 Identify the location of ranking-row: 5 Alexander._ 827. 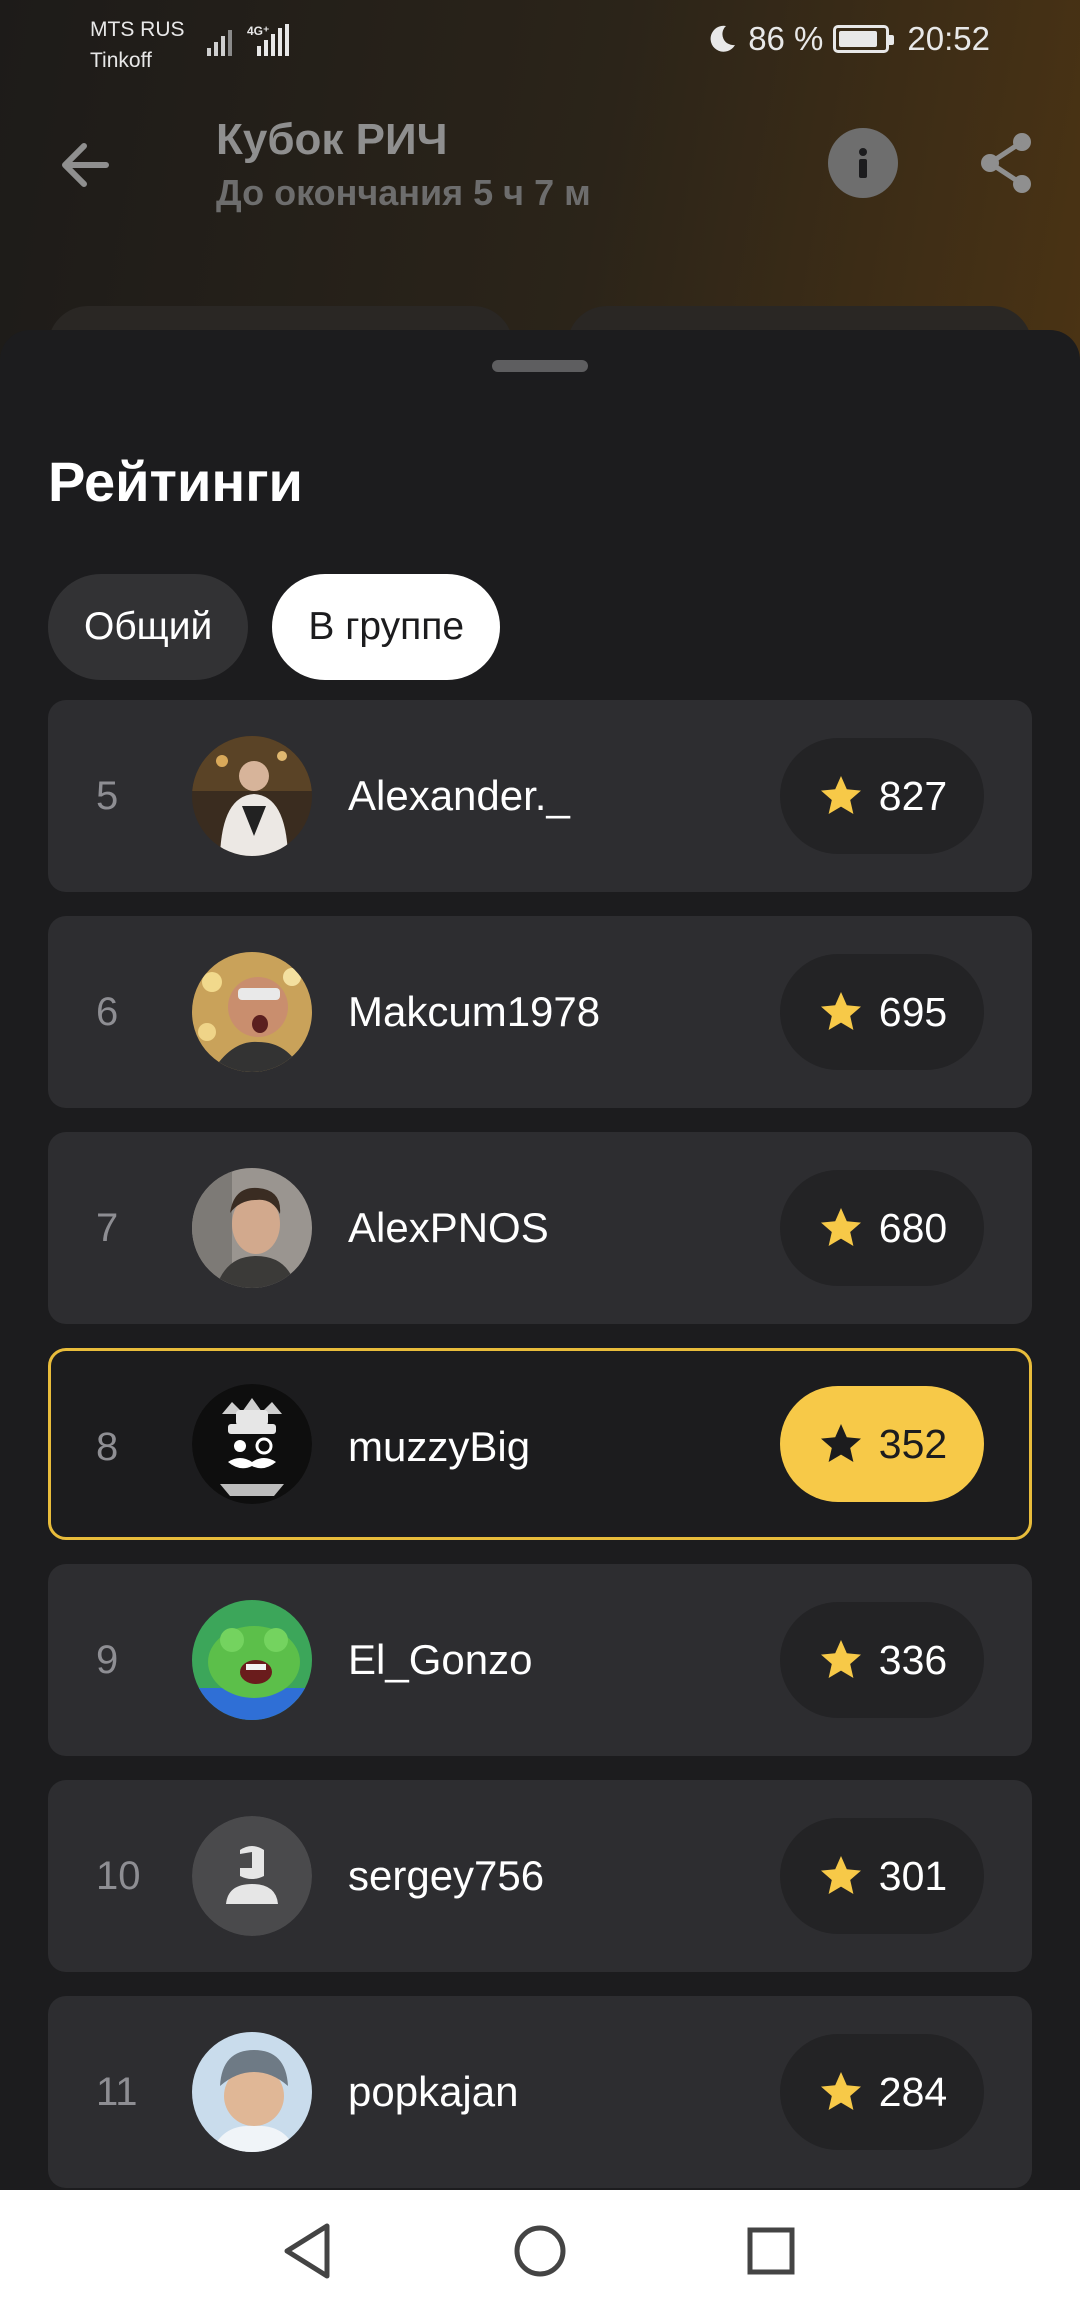
(540, 796).